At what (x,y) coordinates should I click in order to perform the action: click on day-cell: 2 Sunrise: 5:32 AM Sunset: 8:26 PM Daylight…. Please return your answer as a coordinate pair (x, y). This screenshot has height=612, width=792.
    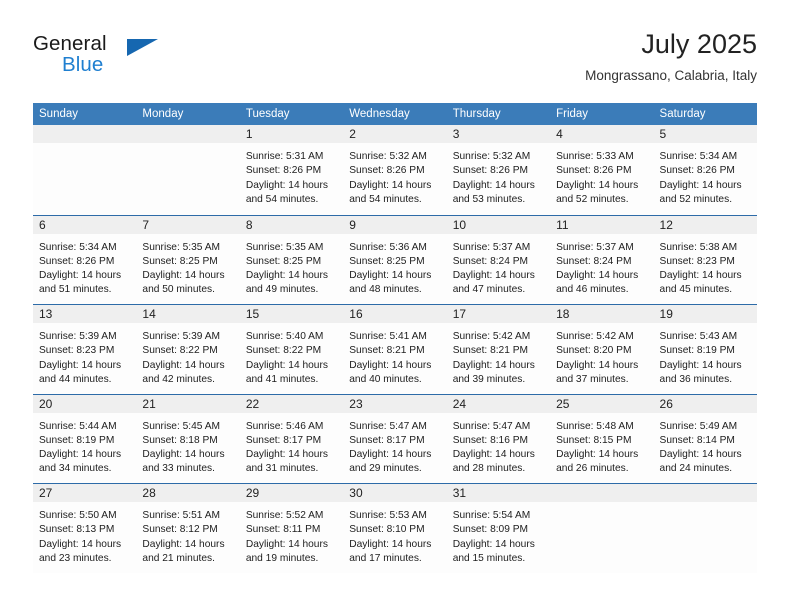
    Looking at the image, I should click on (395, 170).